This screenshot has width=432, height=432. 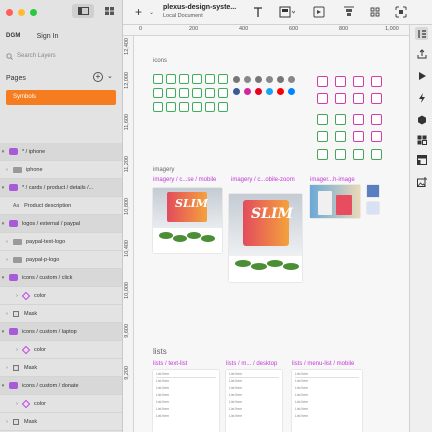 I want to click on layer-row: › paypal-p-logo, so click(x=61, y=260).